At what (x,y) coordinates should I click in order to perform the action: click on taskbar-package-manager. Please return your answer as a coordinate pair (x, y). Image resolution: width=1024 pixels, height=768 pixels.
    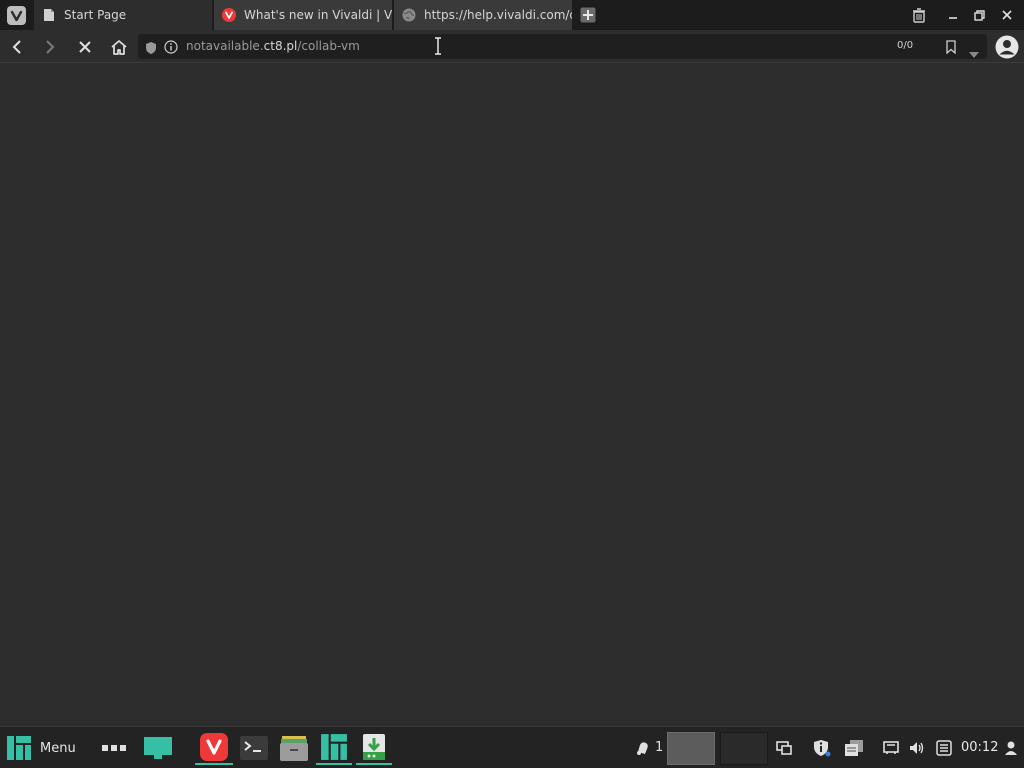
    Looking at the image, I should click on (374, 748).